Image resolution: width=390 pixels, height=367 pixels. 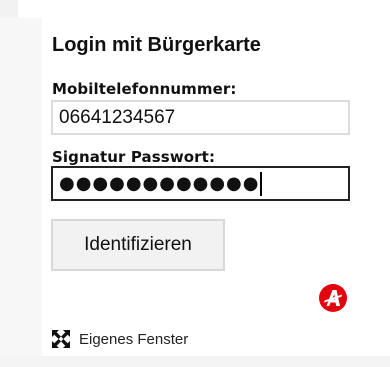 I want to click on page-margin-left, so click(x=21, y=192).